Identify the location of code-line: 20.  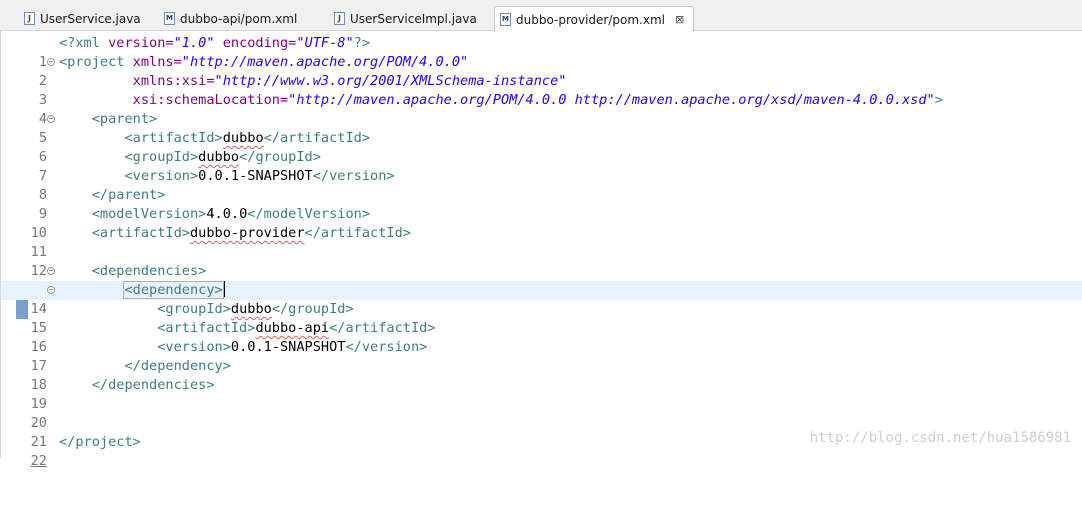
(541, 413).